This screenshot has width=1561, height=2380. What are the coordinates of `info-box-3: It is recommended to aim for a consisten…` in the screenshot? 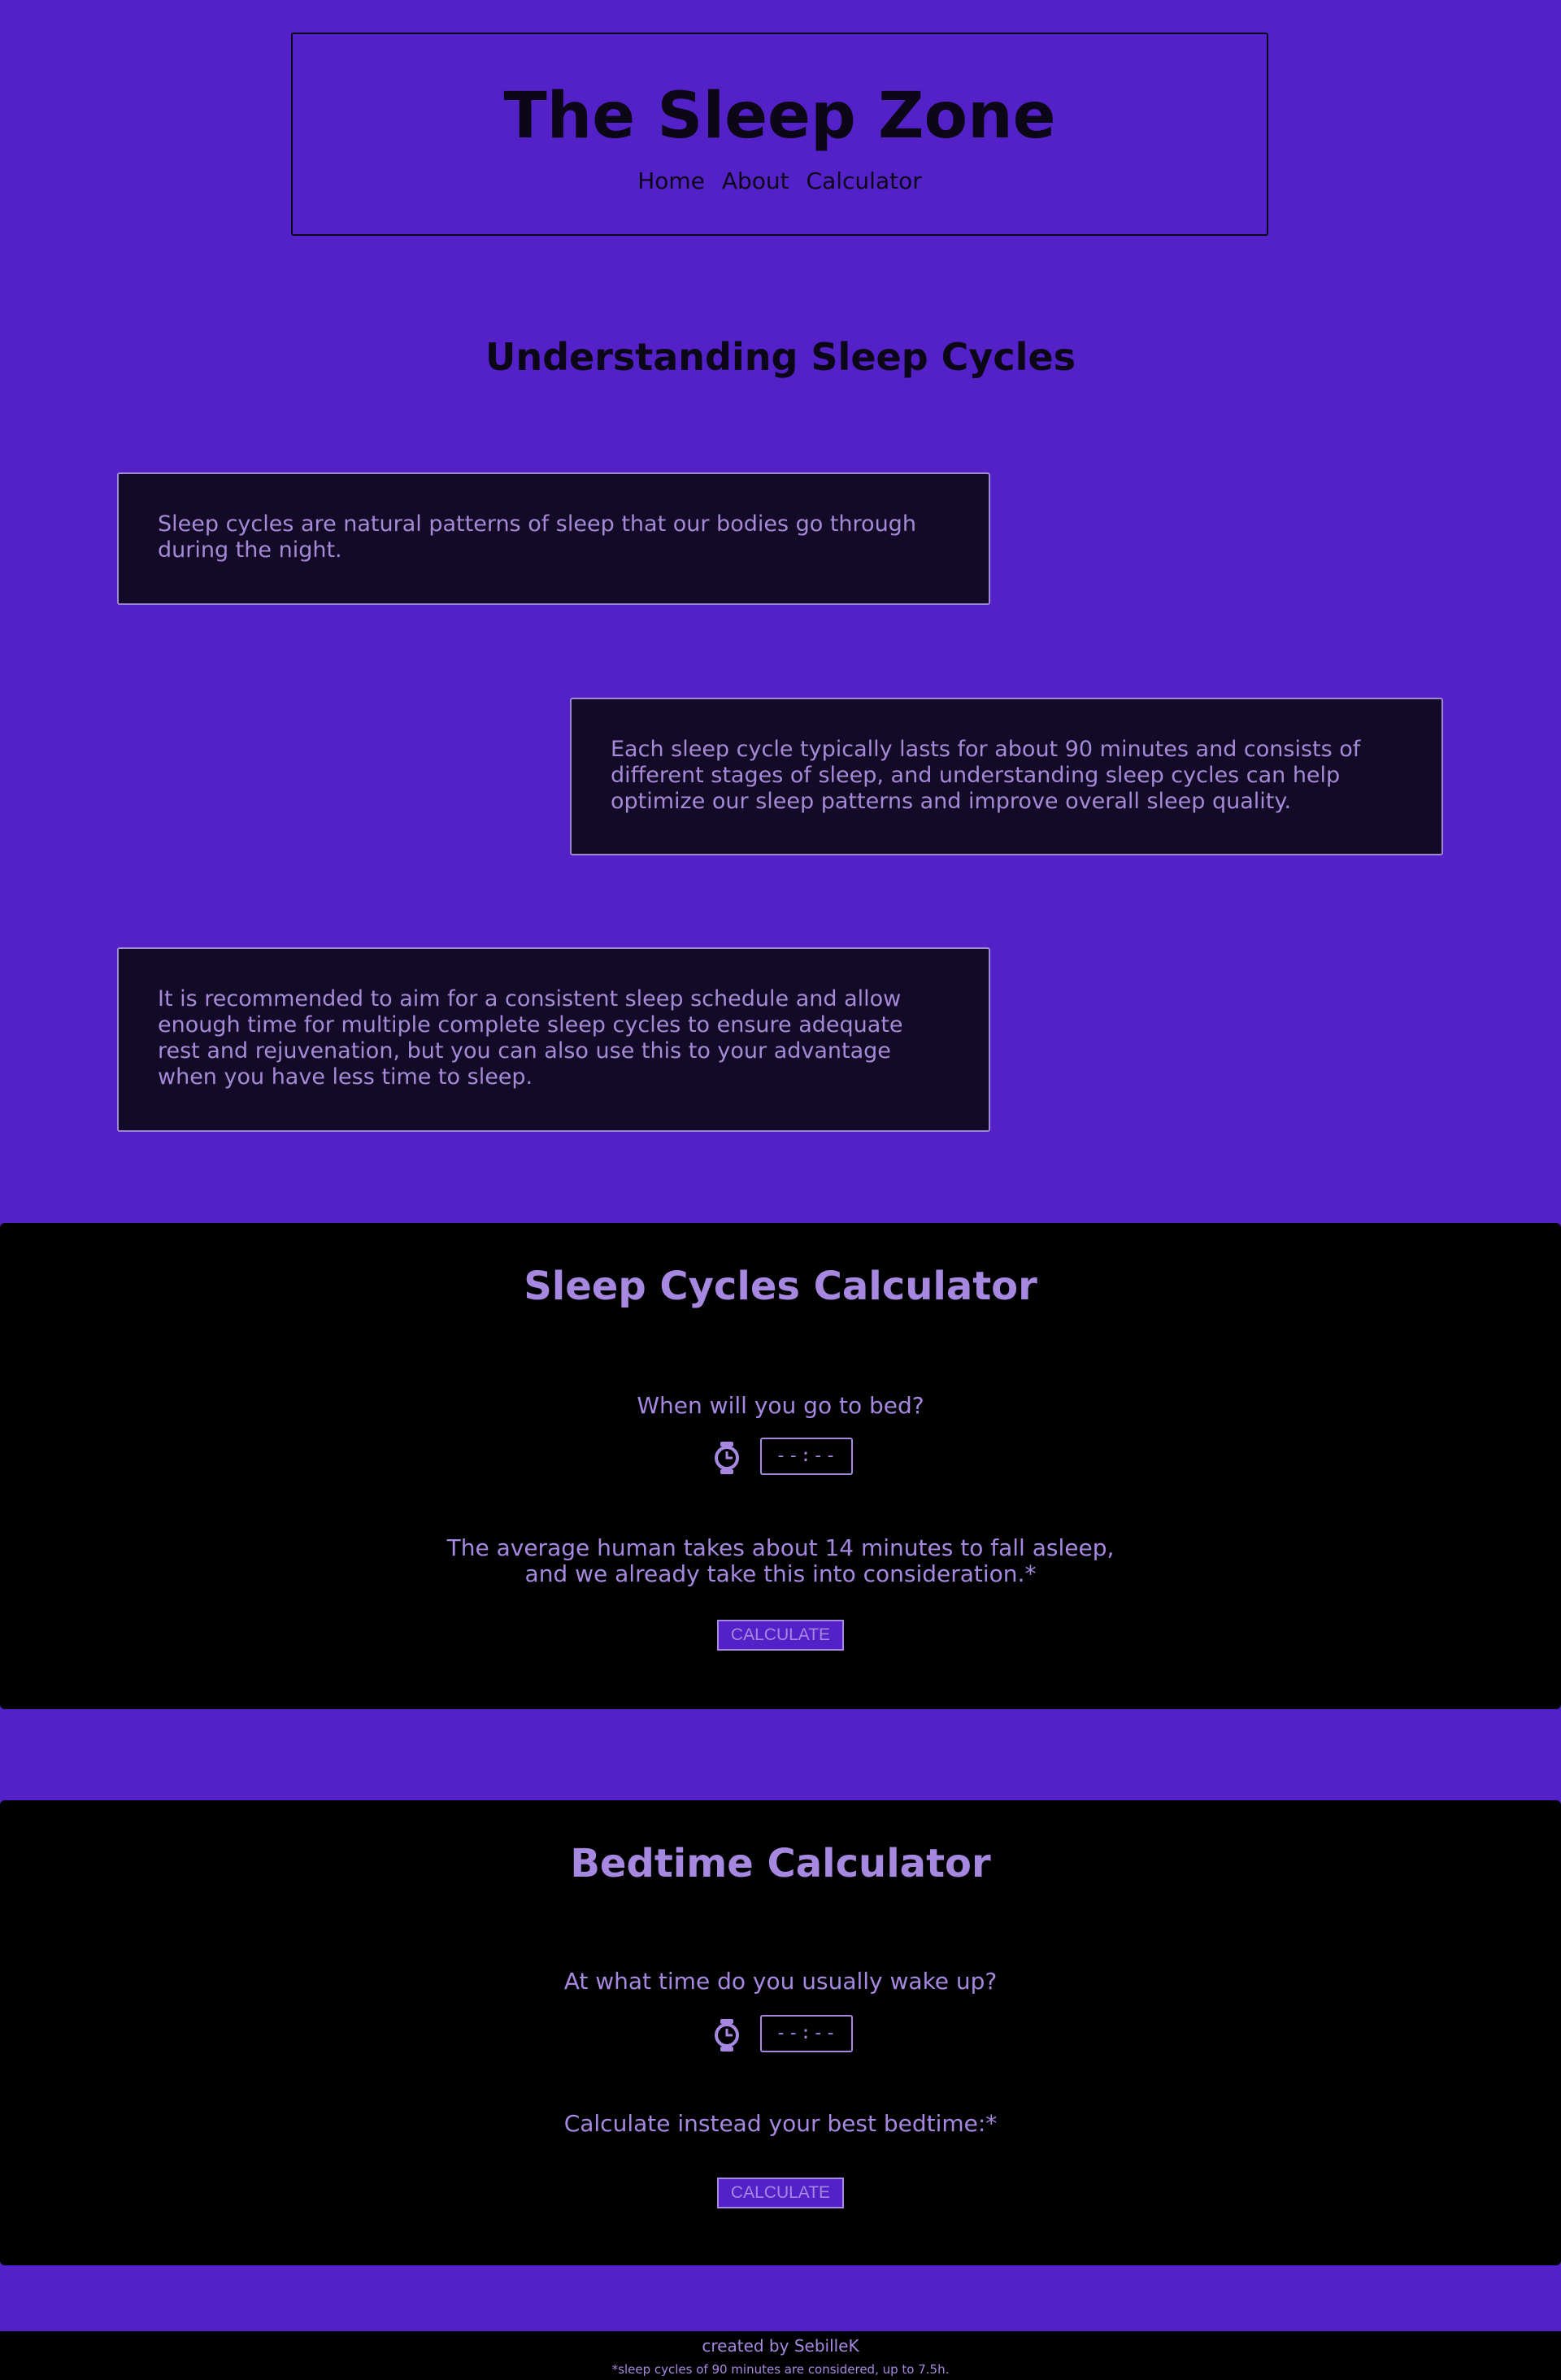 It's located at (553, 1039).